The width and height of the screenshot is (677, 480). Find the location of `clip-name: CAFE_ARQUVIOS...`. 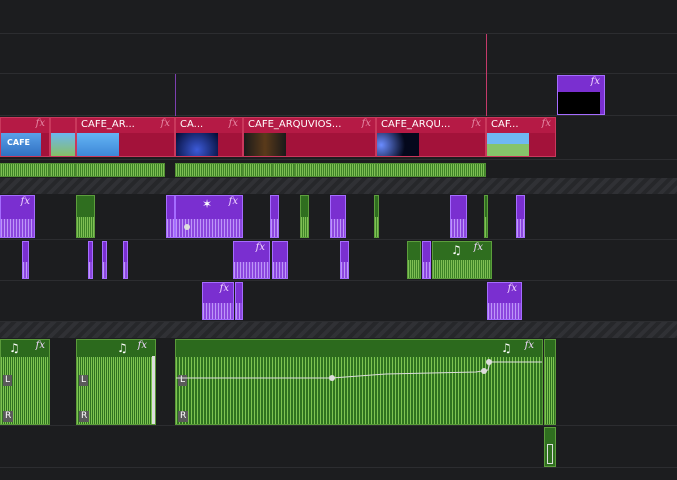

clip-name: CAFE_ARQUVIOS... is located at coordinates (295, 124).